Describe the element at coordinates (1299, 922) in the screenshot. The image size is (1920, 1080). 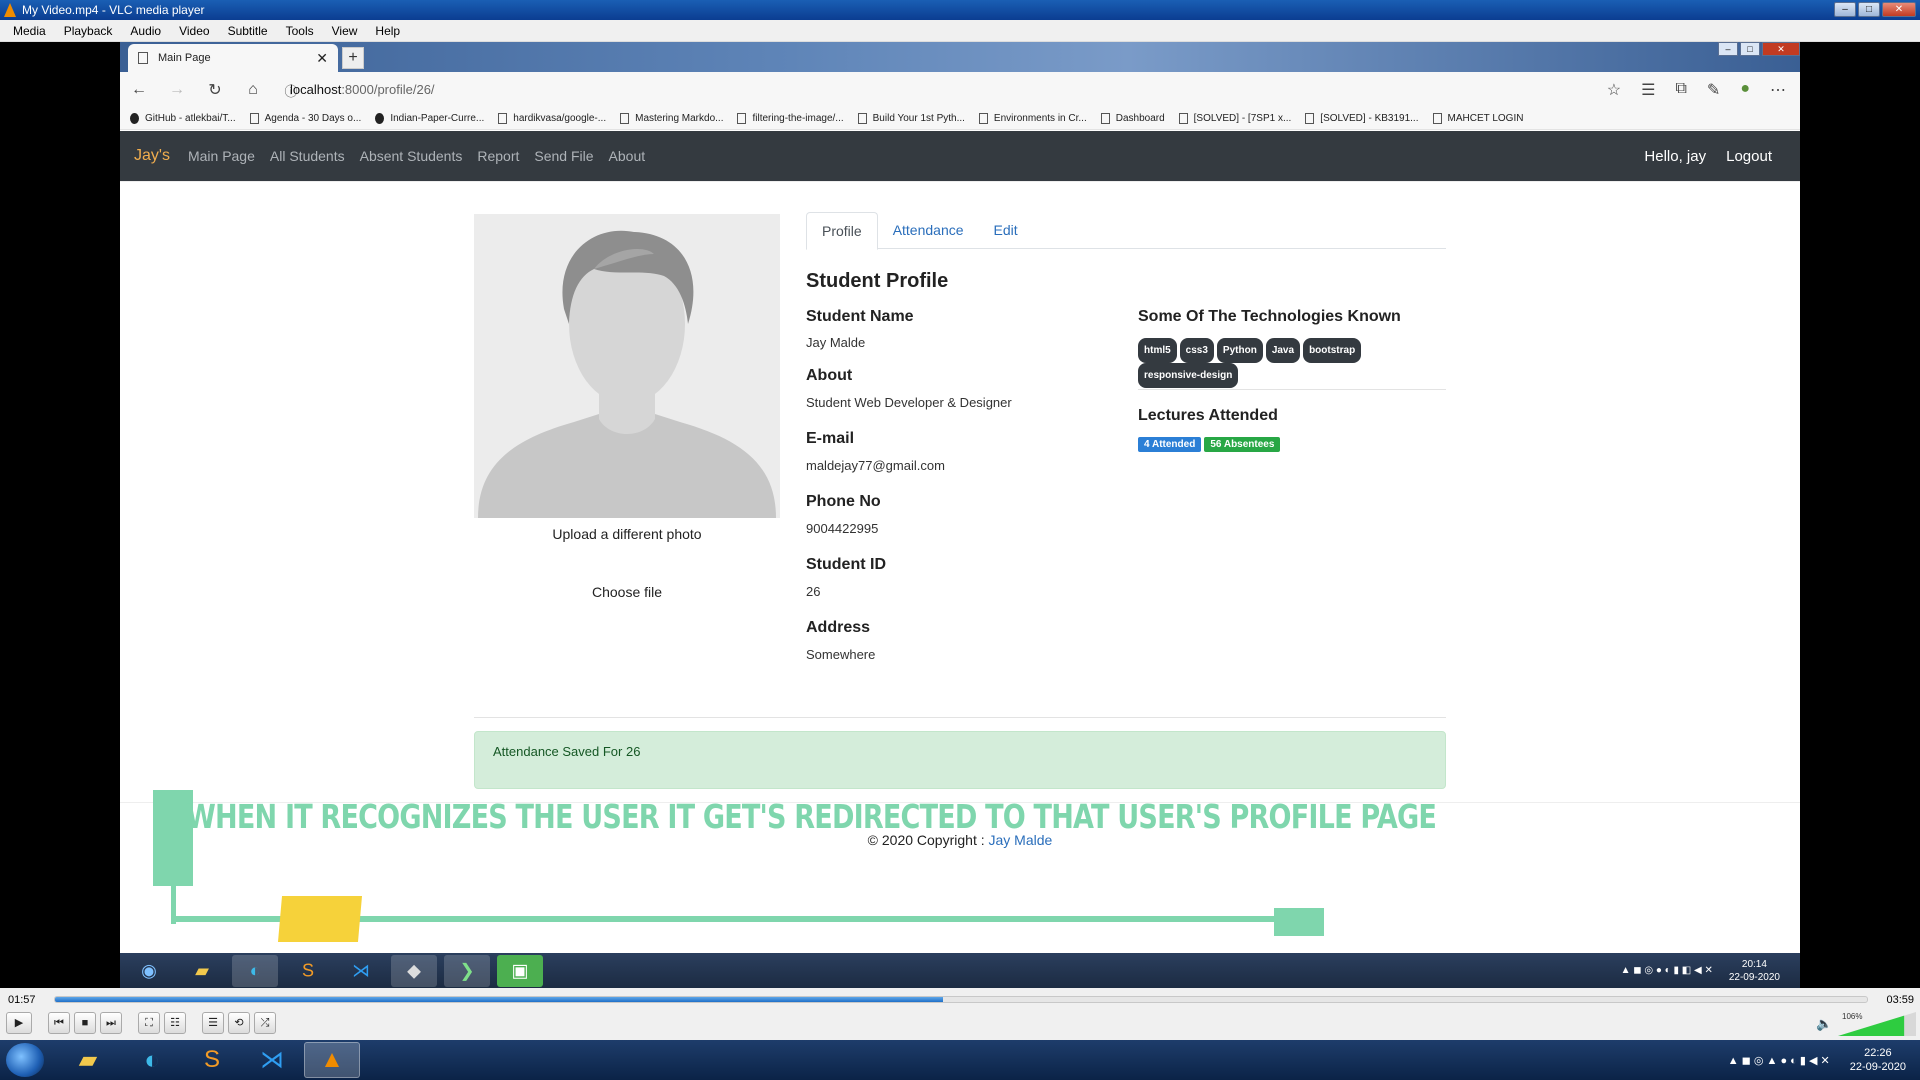
I see `caption-box-decoration` at that location.